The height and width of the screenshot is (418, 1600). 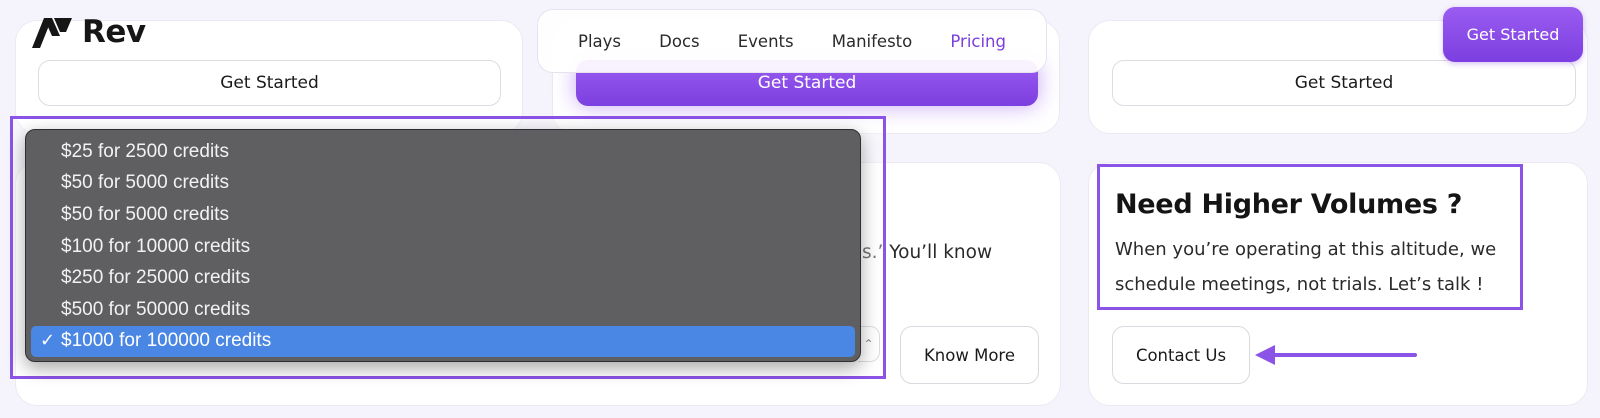 I want to click on brand-name: Rev, so click(x=114, y=32).